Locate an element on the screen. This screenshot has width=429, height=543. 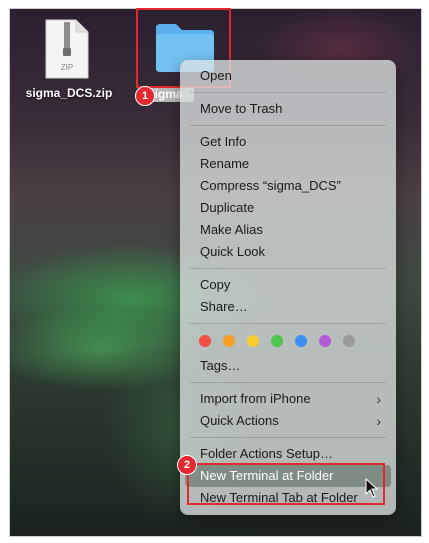
menu-item-rename: Rename is located at coordinates (288, 164).